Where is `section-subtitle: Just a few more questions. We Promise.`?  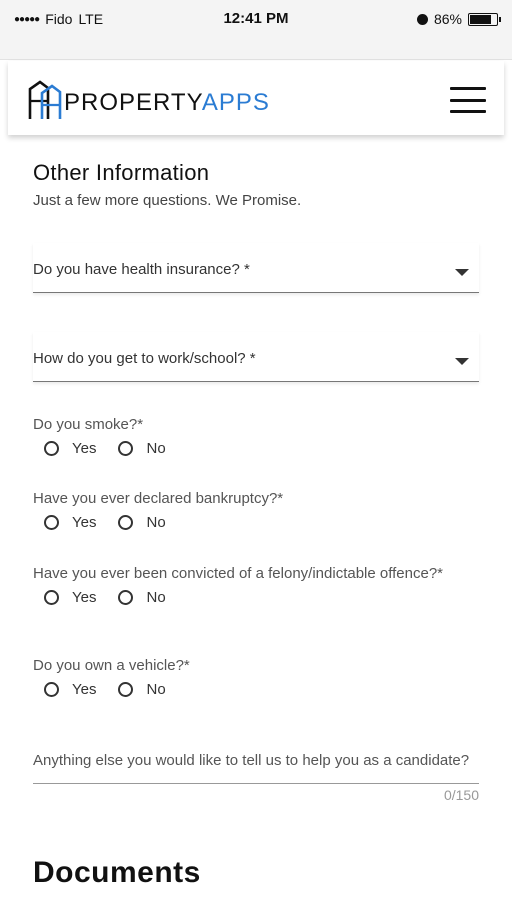 section-subtitle: Just a few more questions. We Promise. is located at coordinates (167, 200).